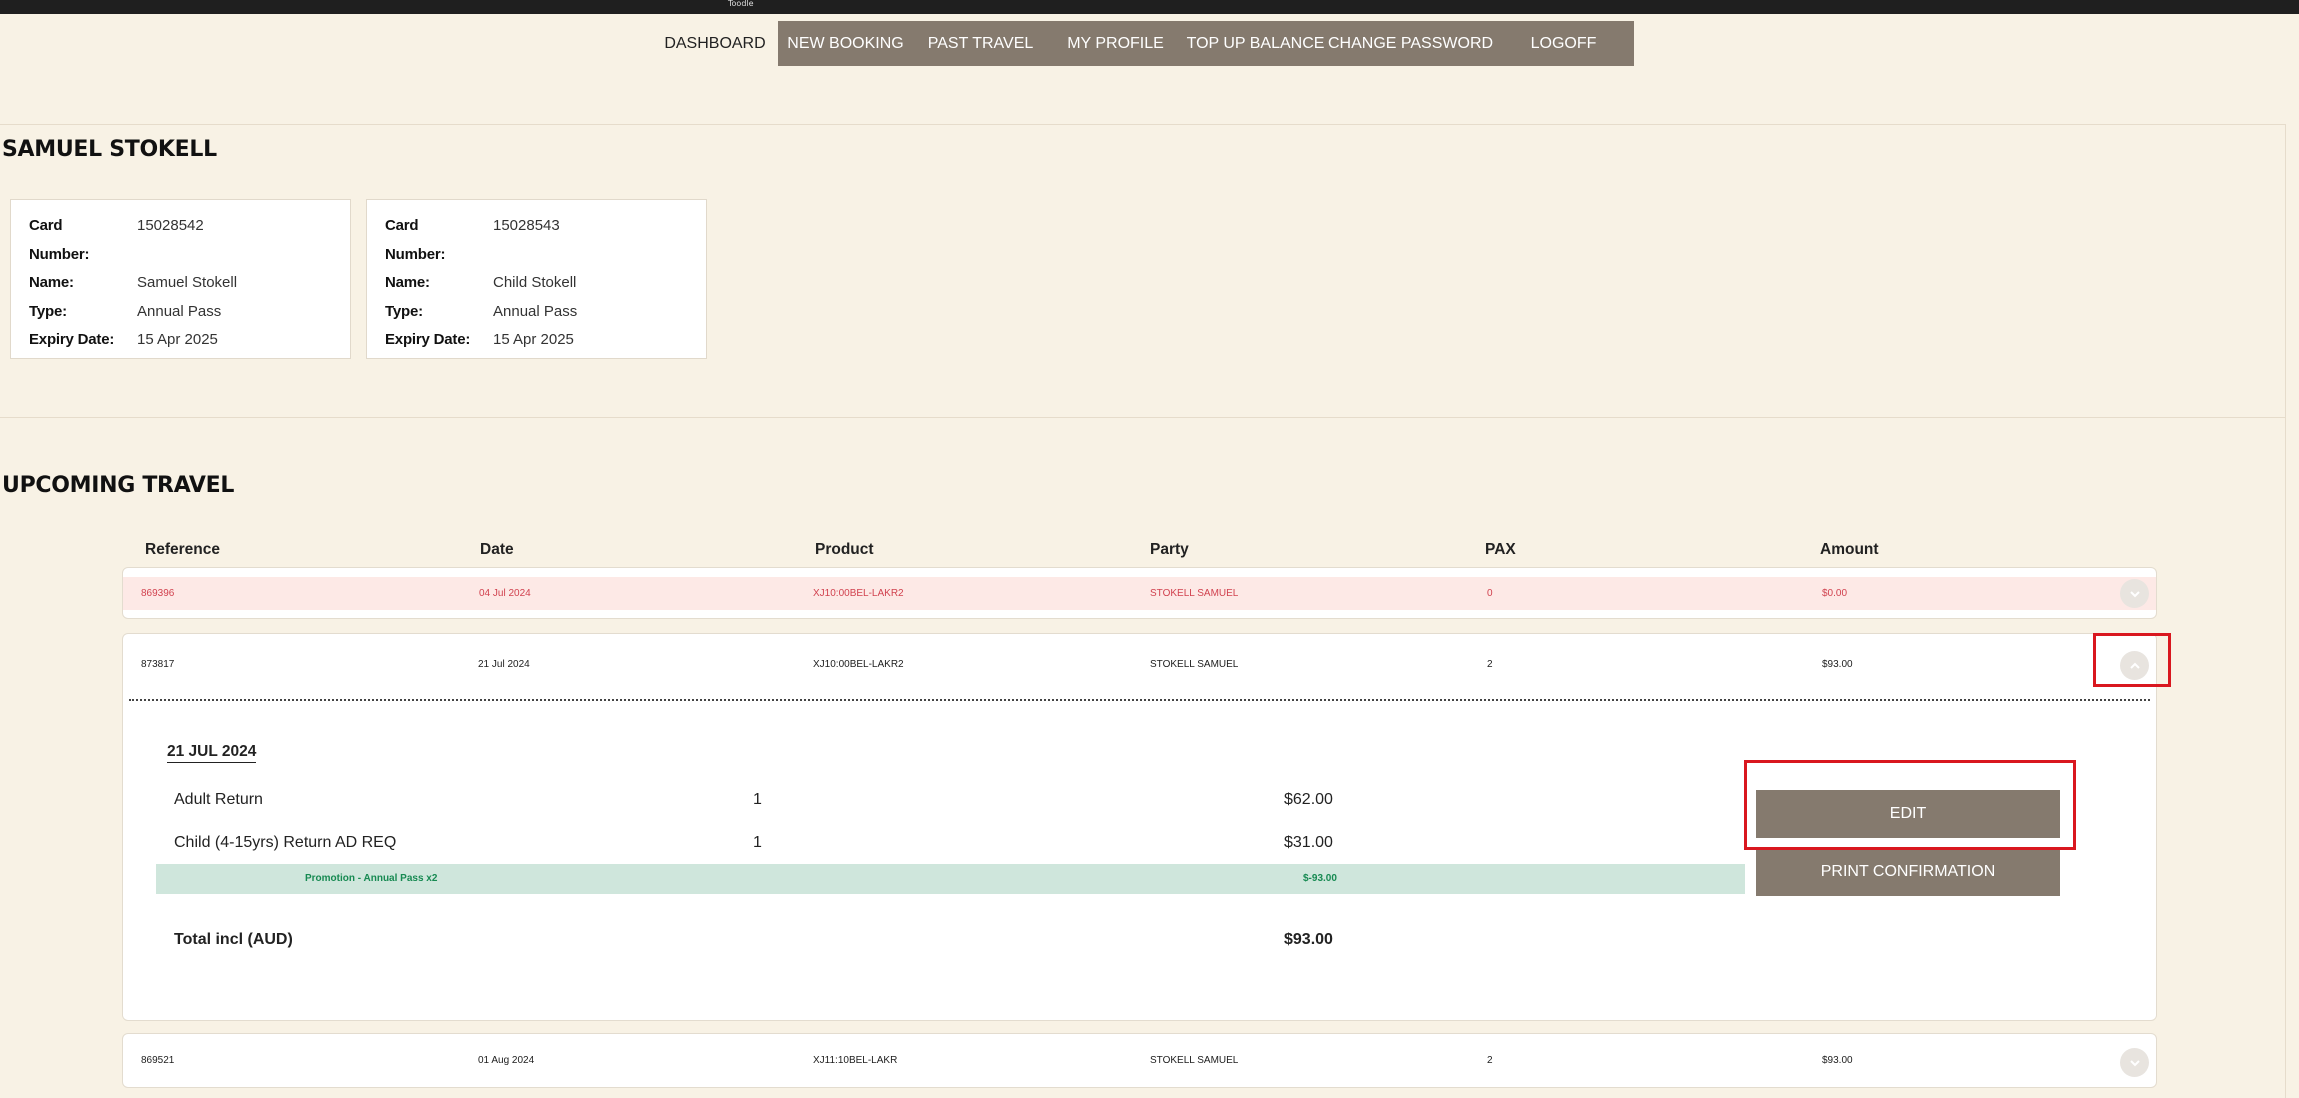 Image resolution: width=2299 pixels, height=1098 pixels. What do you see at coordinates (1308, 842) in the screenshot?
I see `fare-price: $31.00` at bounding box center [1308, 842].